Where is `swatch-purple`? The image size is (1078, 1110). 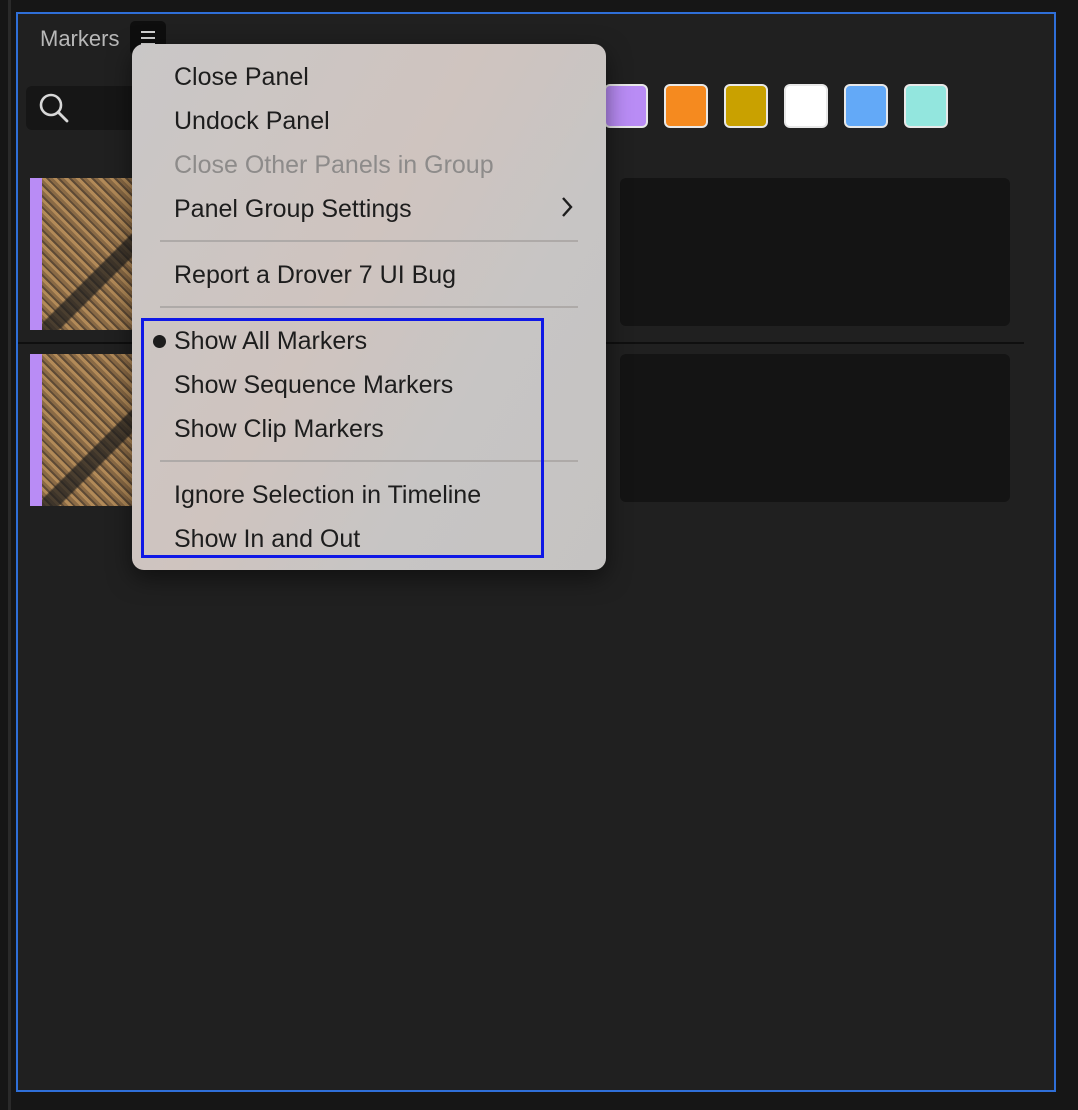
swatch-purple is located at coordinates (626, 106).